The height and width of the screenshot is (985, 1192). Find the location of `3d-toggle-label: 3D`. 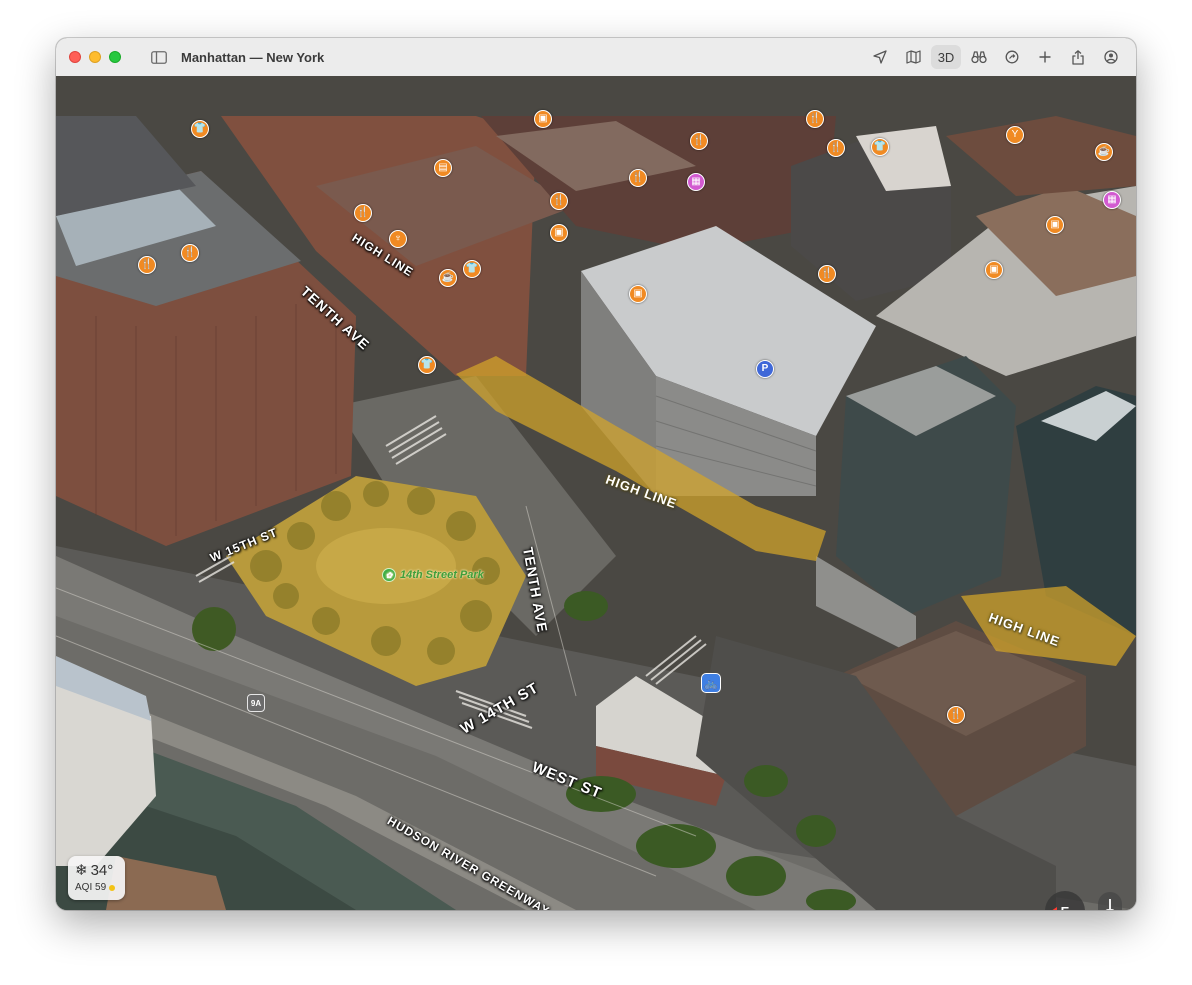

3d-toggle-label: 3D is located at coordinates (946, 57).